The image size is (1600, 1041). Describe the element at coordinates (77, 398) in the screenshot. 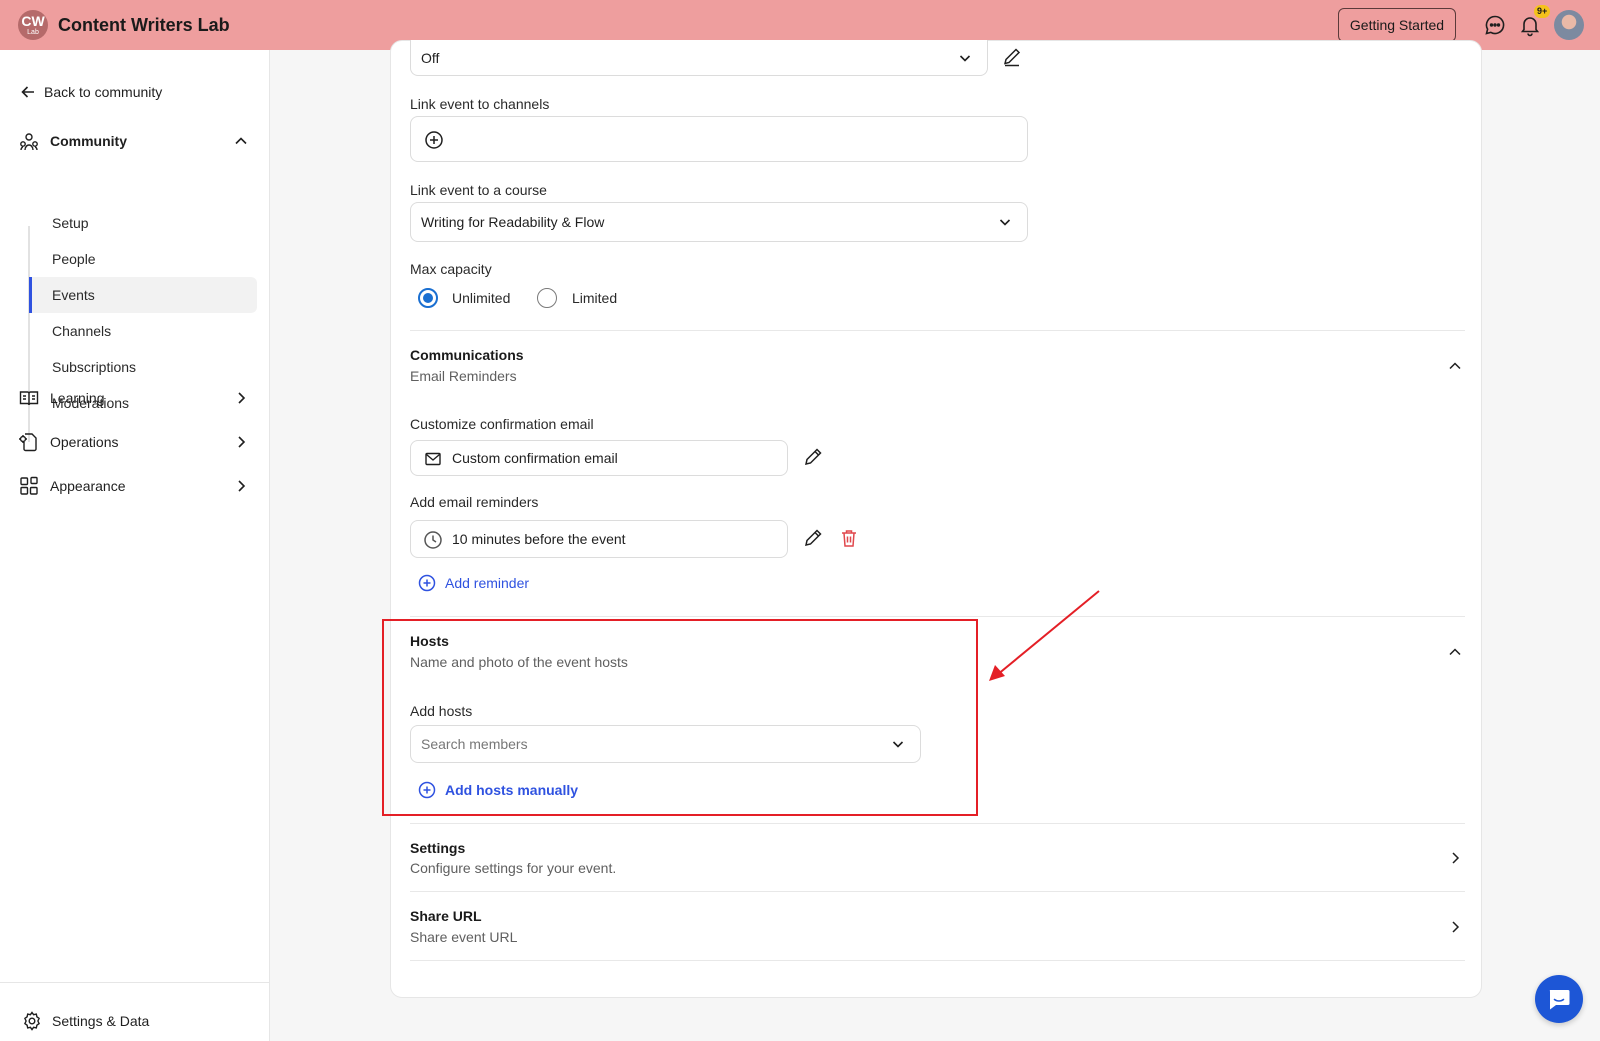

I see `learning-label: Learning` at that location.